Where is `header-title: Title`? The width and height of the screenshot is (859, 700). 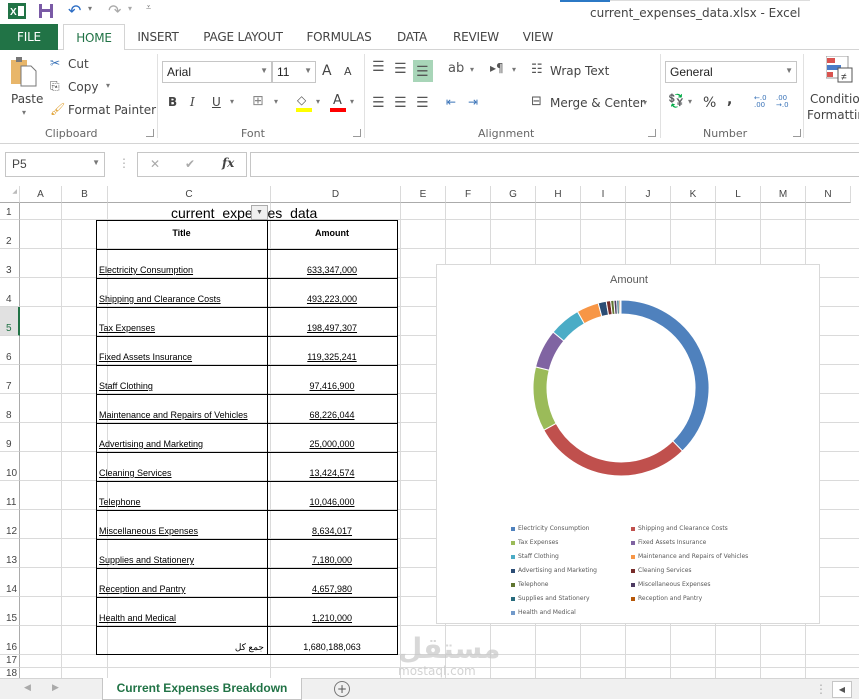 header-title: Title is located at coordinates (181, 233).